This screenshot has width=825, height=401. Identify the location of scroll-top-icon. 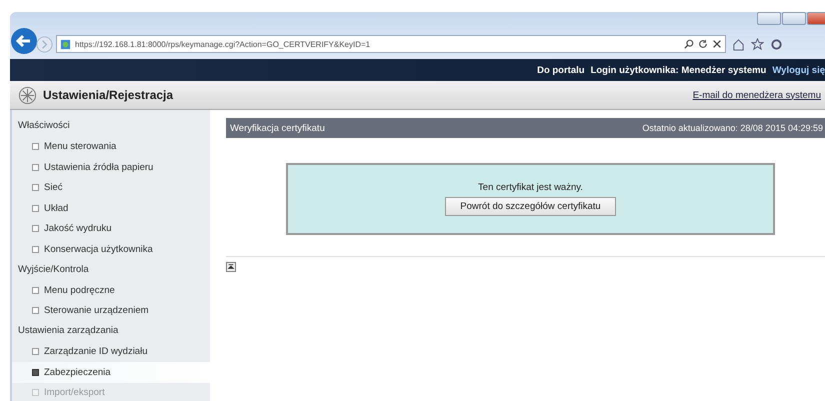
(231, 267).